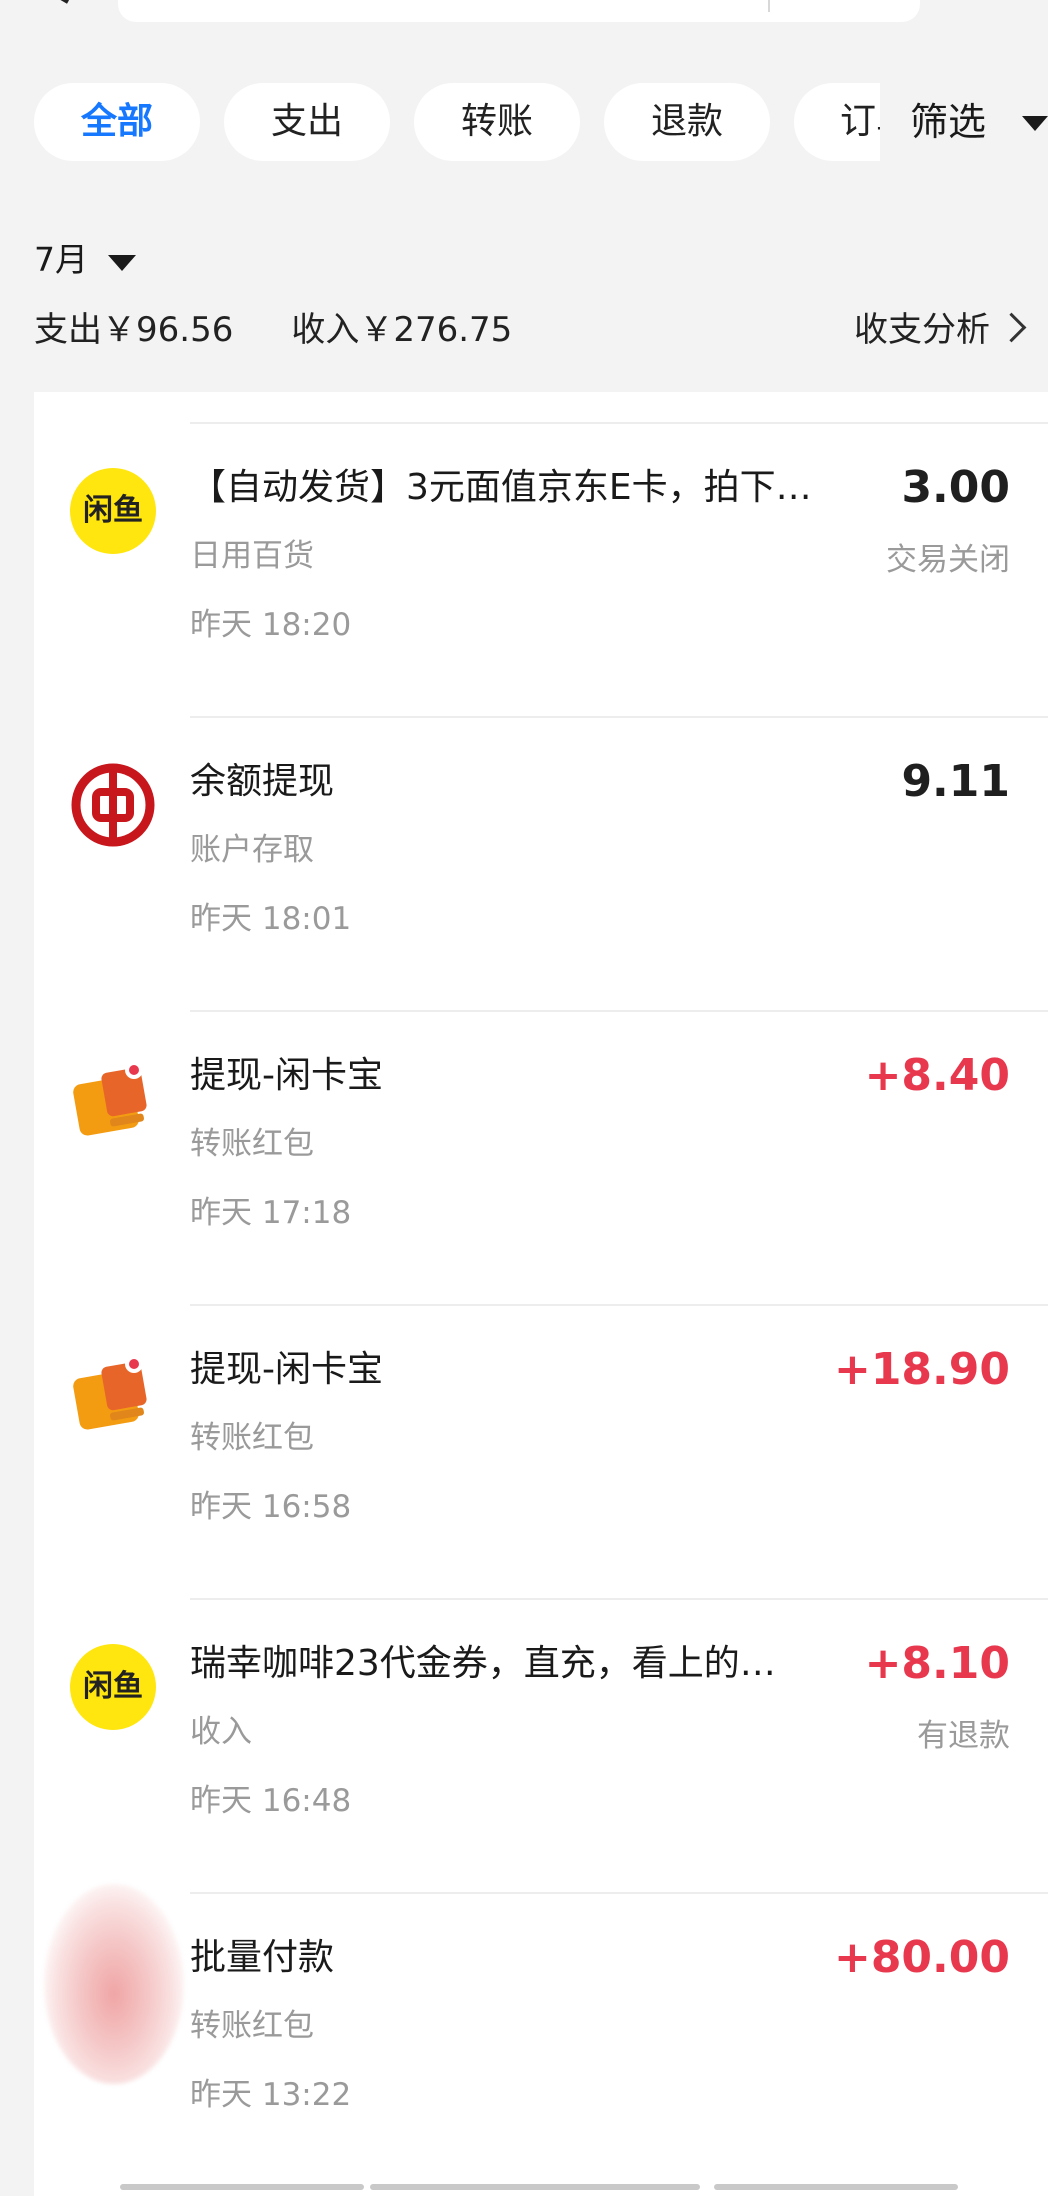  I want to click on chevron-right-icon, so click(1011, 327).